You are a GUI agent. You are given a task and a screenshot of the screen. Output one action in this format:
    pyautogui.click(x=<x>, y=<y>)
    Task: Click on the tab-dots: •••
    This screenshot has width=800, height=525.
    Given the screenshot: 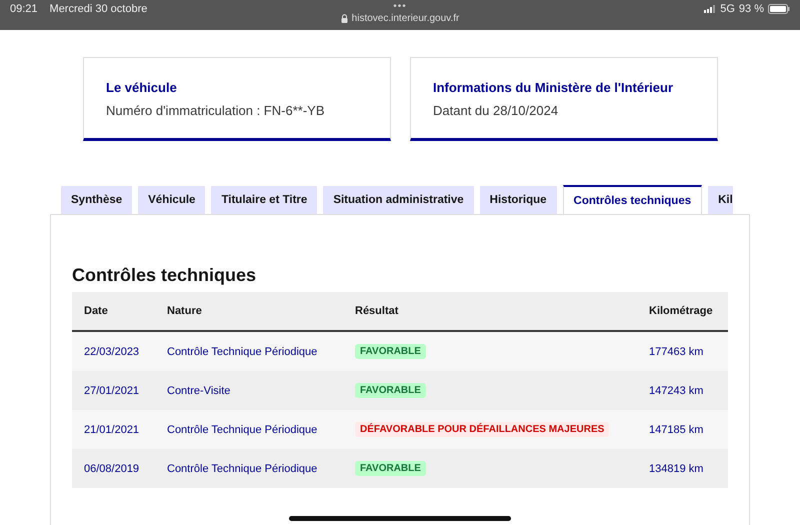 What is the action you would take?
    pyautogui.click(x=400, y=7)
    